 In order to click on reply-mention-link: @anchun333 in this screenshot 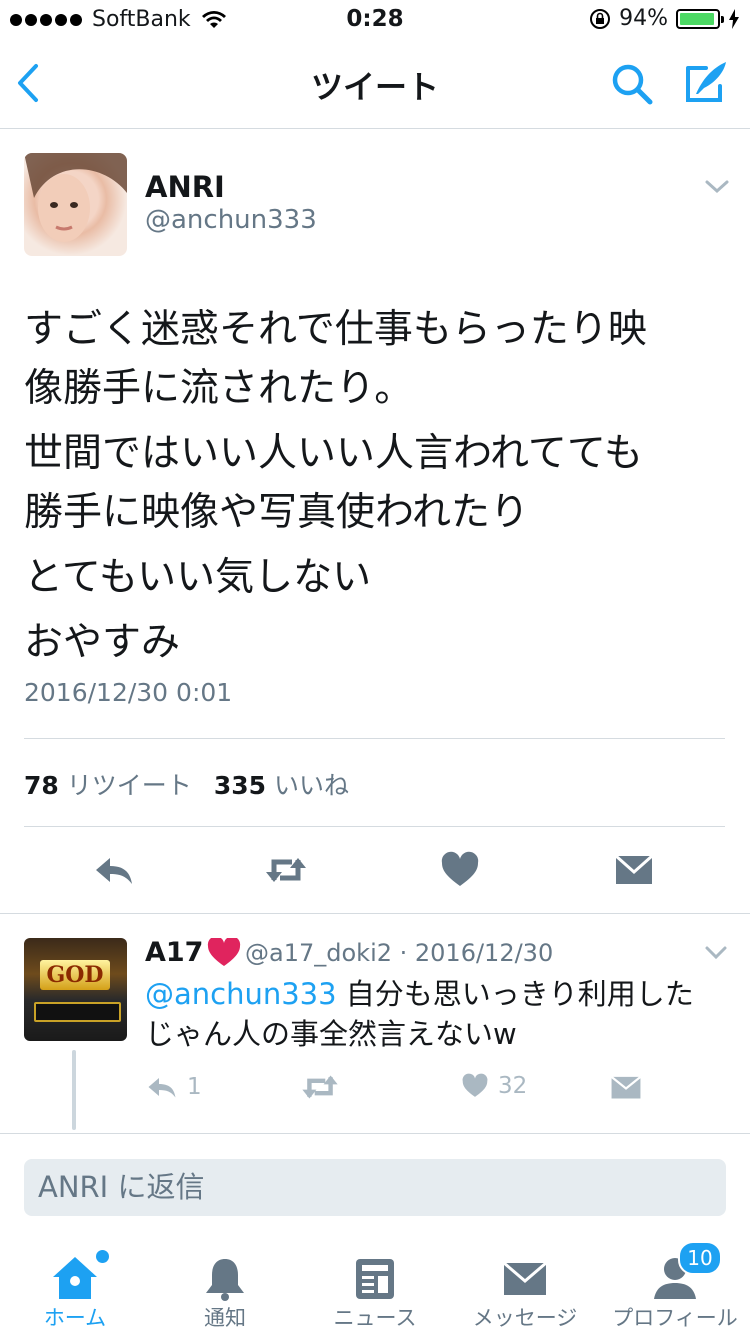, I will do `click(241, 994)`.